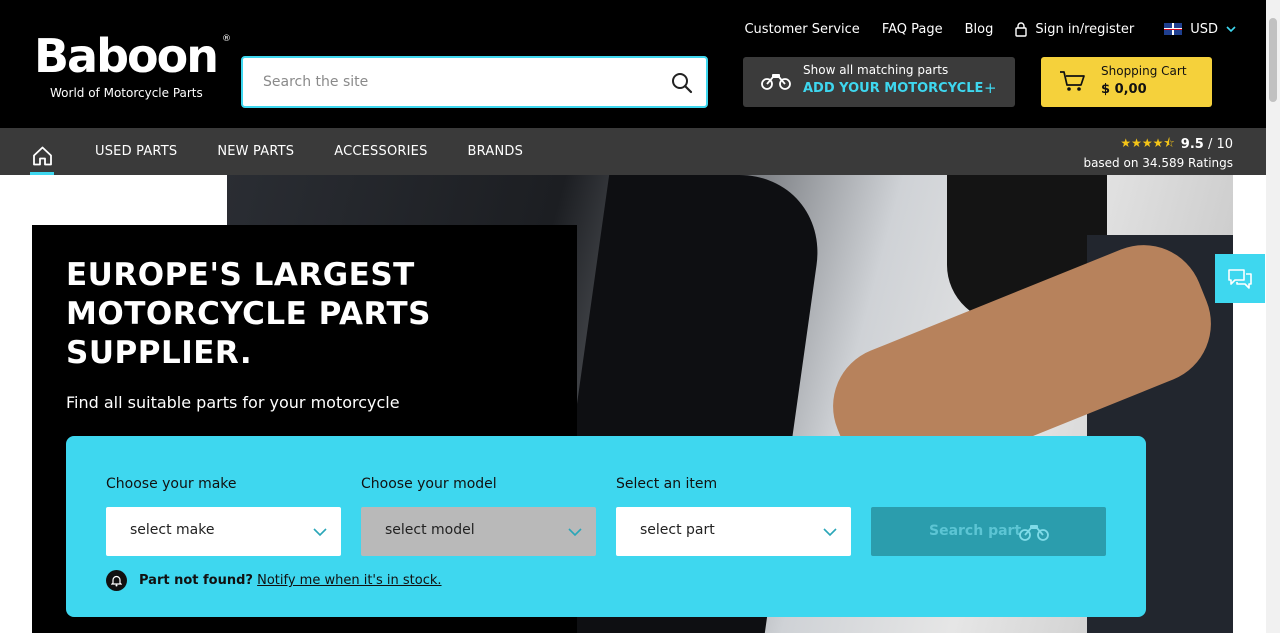 The width and height of the screenshot is (1280, 633). I want to click on plus-icon: +, so click(990, 88).